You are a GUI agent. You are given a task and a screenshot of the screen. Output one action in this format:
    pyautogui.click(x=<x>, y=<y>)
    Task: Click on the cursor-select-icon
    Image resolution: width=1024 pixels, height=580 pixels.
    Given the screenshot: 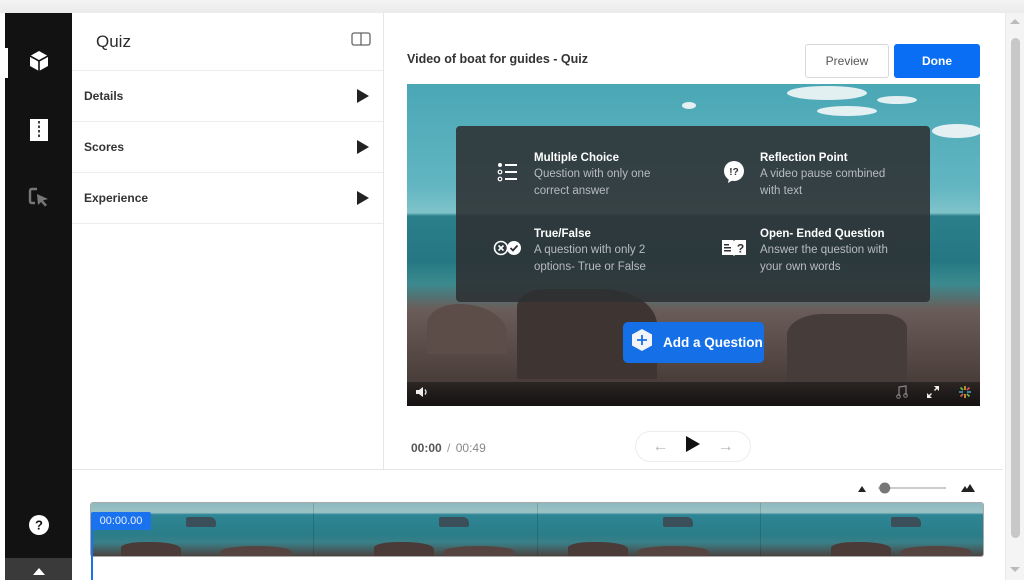 What is the action you would take?
    pyautogui.click(x=39, y=199)
    